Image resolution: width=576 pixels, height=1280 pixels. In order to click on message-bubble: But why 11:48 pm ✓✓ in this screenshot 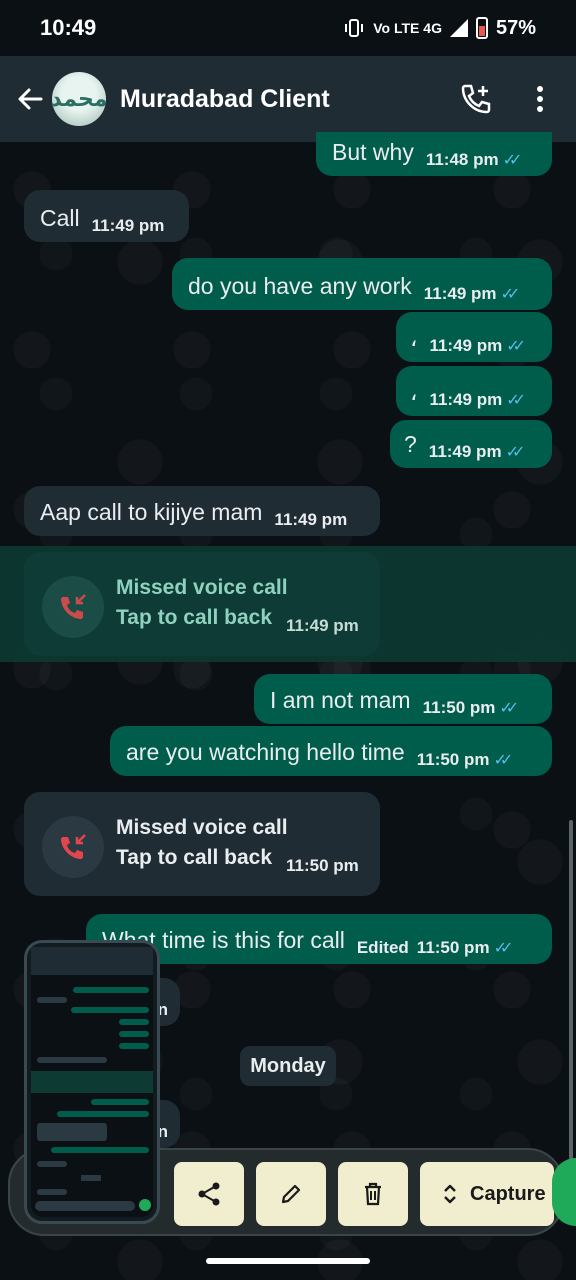, I will do `click(434, 154)`.